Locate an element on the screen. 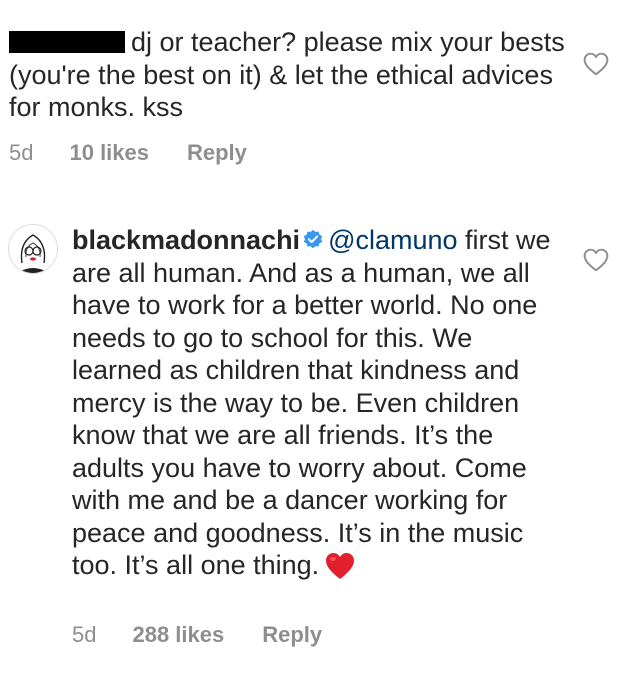 This screenshot has width=632, height=686. comment-likes: 288 likes is located at coordinates (178, 635).